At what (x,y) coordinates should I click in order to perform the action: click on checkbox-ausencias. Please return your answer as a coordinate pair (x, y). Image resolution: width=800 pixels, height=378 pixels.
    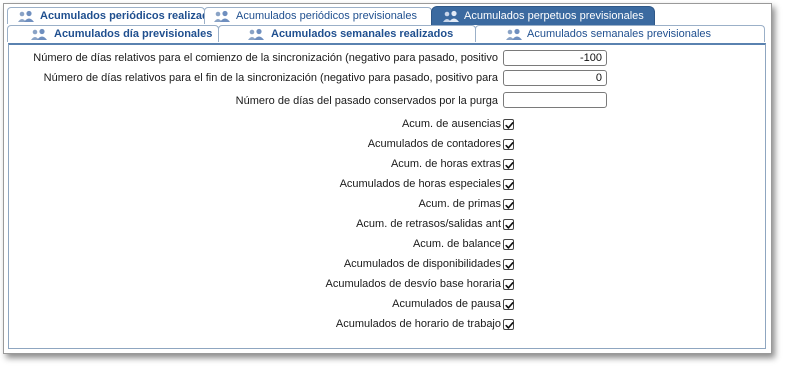
    Looking at the image, I should click on (508, 124).